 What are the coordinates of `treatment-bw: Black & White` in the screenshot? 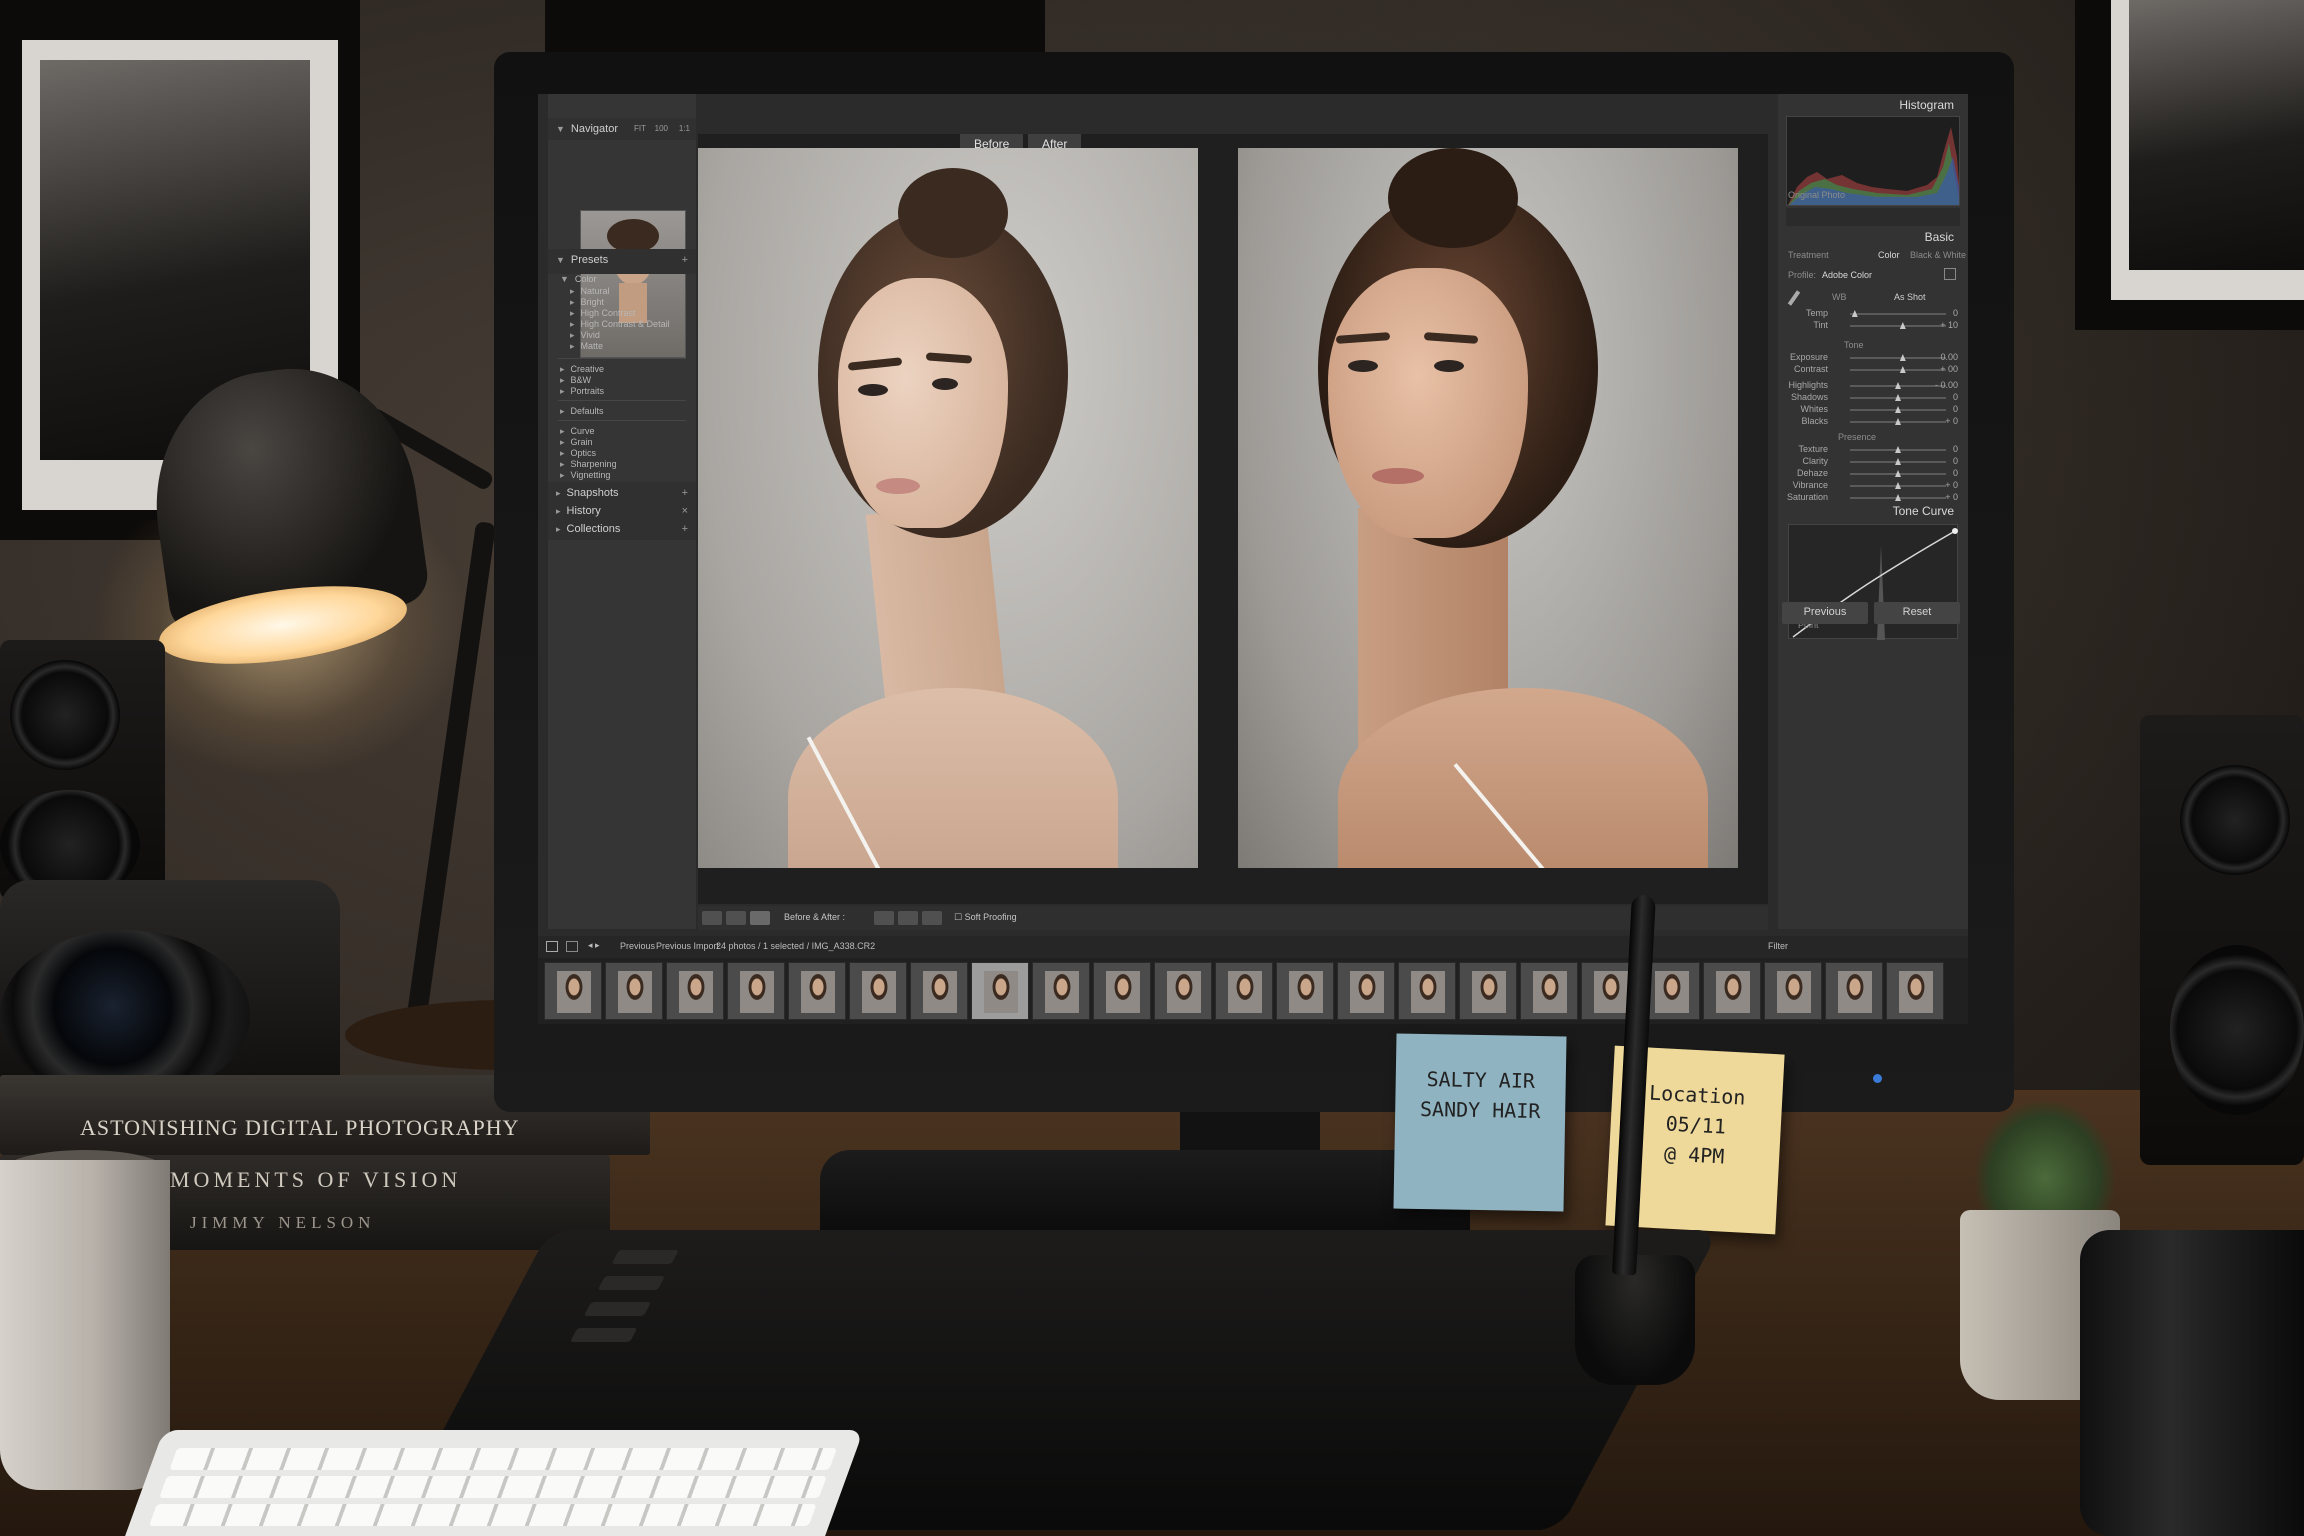 It's located at (1938, 255).